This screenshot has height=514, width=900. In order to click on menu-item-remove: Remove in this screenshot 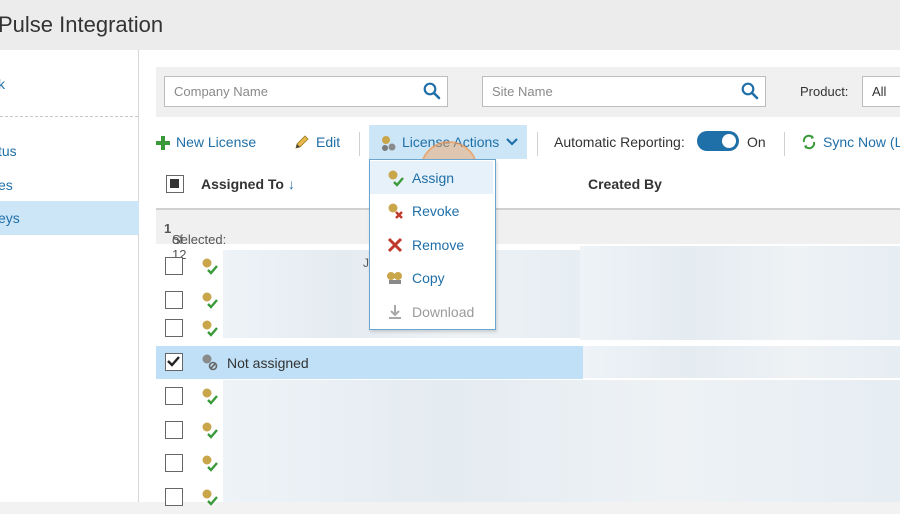, I will do `click(431, 244)`.